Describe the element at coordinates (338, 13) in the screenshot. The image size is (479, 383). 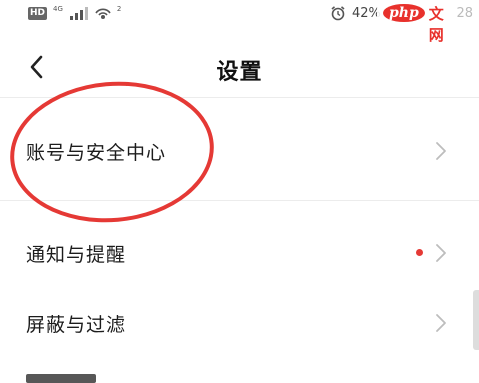
I see `alarm-icon` at that location.